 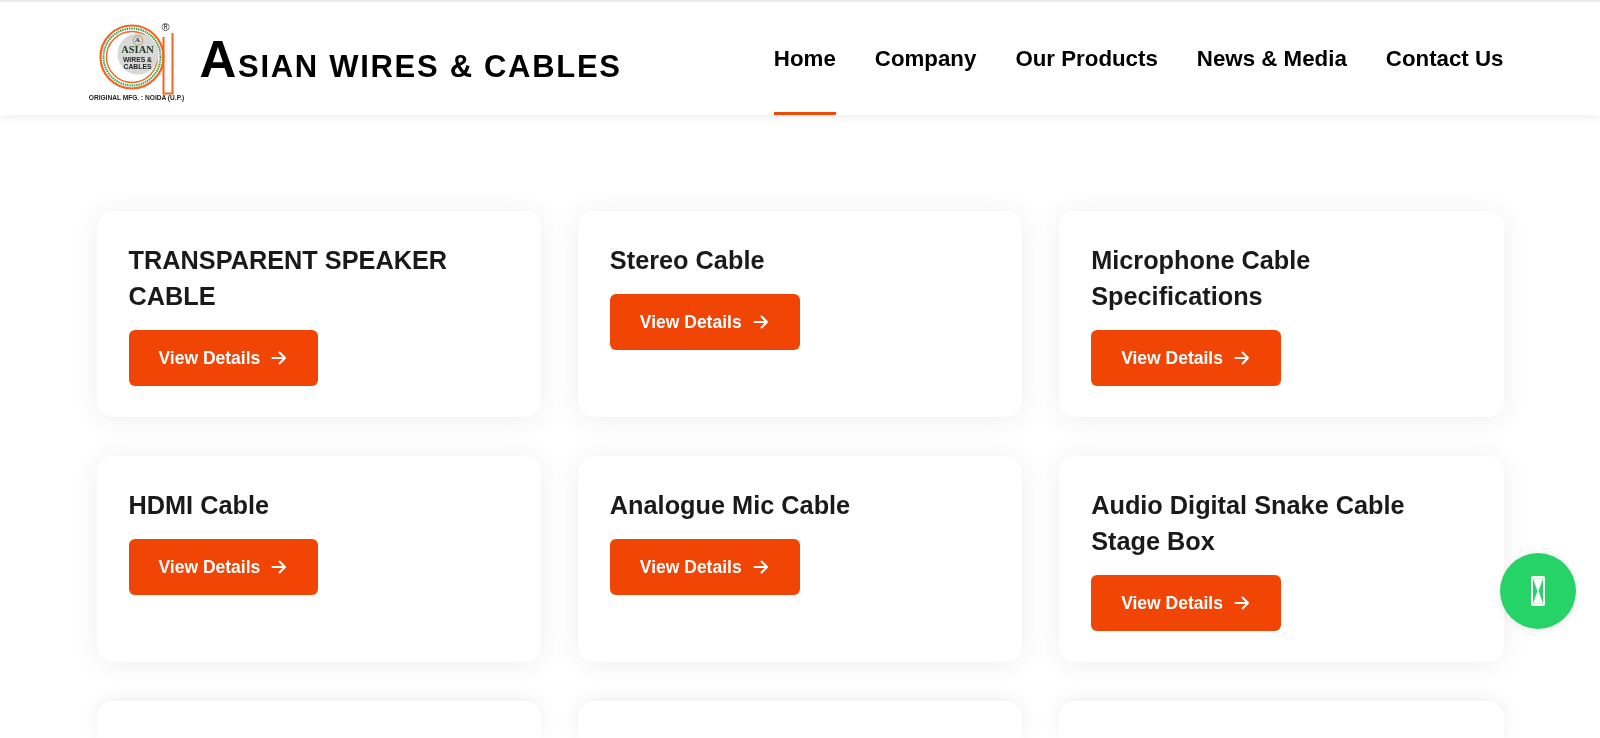 What do you see at coordinates (410, 59) in the screenshot?
I see `brand-name: ASIAN WIRES & CABLES` at bounding box center [410, 59].